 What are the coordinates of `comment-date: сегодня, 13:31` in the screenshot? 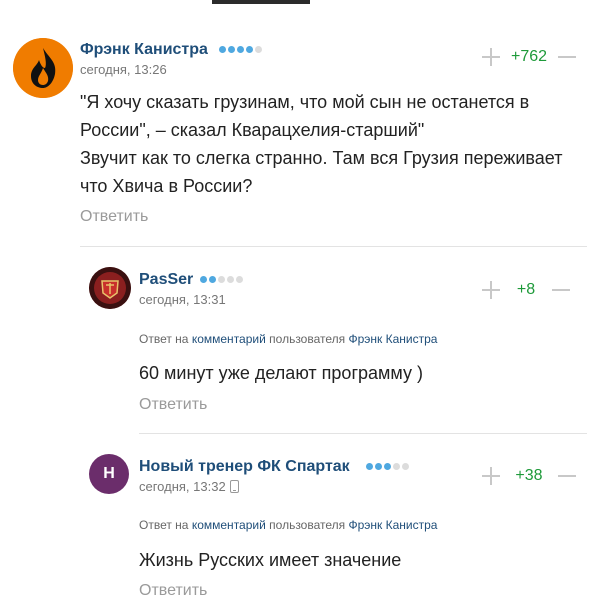 It's located at (182, 299).